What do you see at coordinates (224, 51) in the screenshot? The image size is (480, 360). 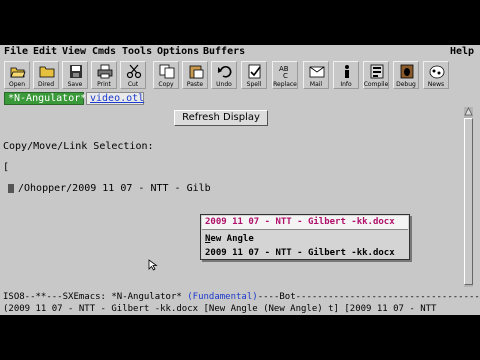 I see `menu-buffers: Buffers` at bounding box center [224, 51].